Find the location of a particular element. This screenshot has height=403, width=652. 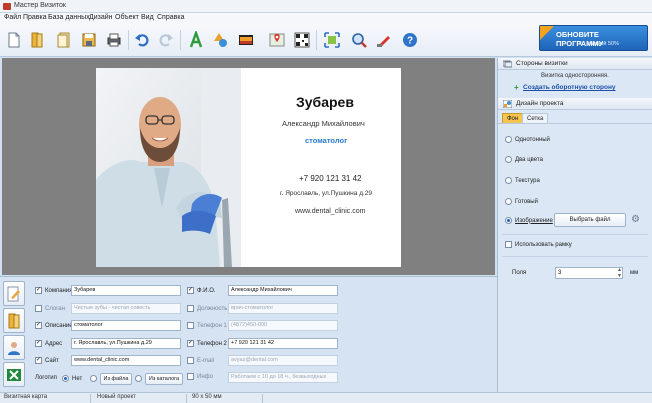

phone1-input: (4872)450-000 is located at coordinates (283, 325).